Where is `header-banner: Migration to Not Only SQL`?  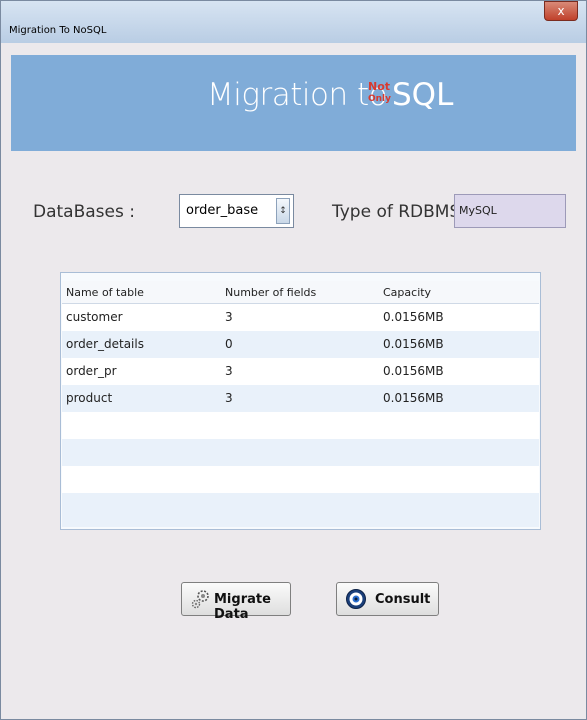 header-banner: Migration to Not Only SQL is located at coordinates (293, 103).